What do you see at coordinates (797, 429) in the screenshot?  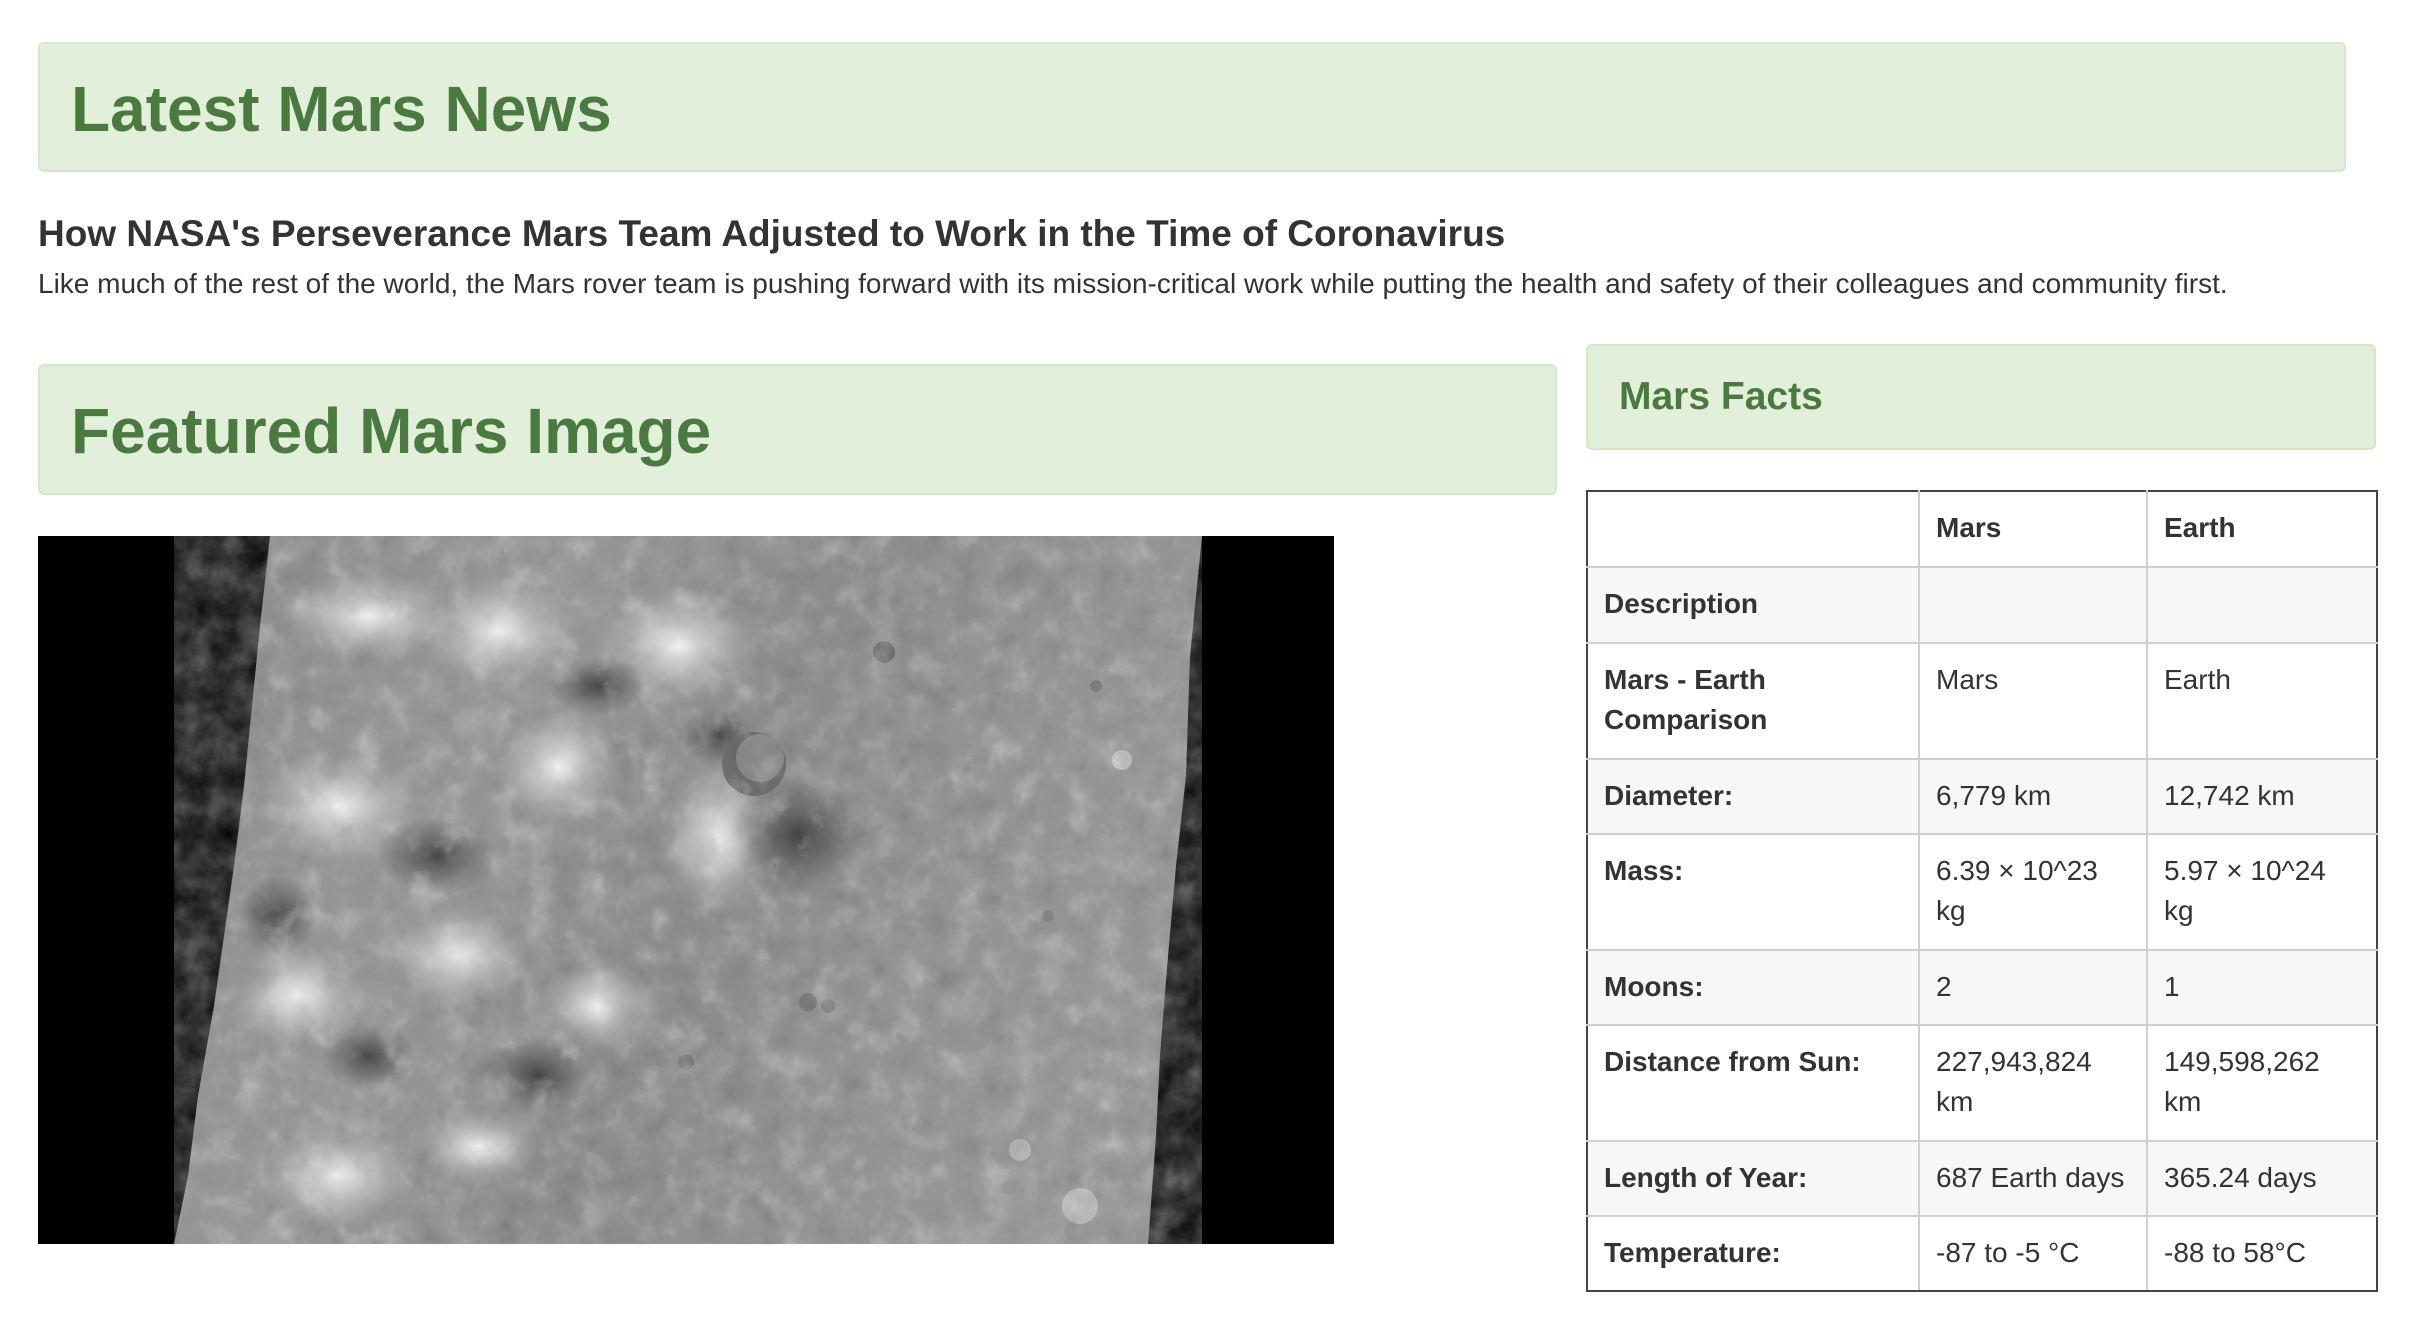 I see `featured-image-panel: Featured Mars Image` at bounding box center [797, 429].